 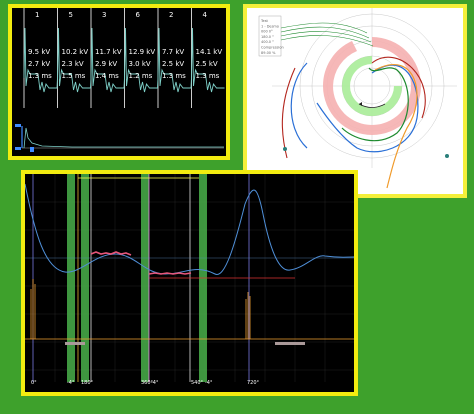 I want to click on legend-text: 000 0°, so click(x=267, y=32).